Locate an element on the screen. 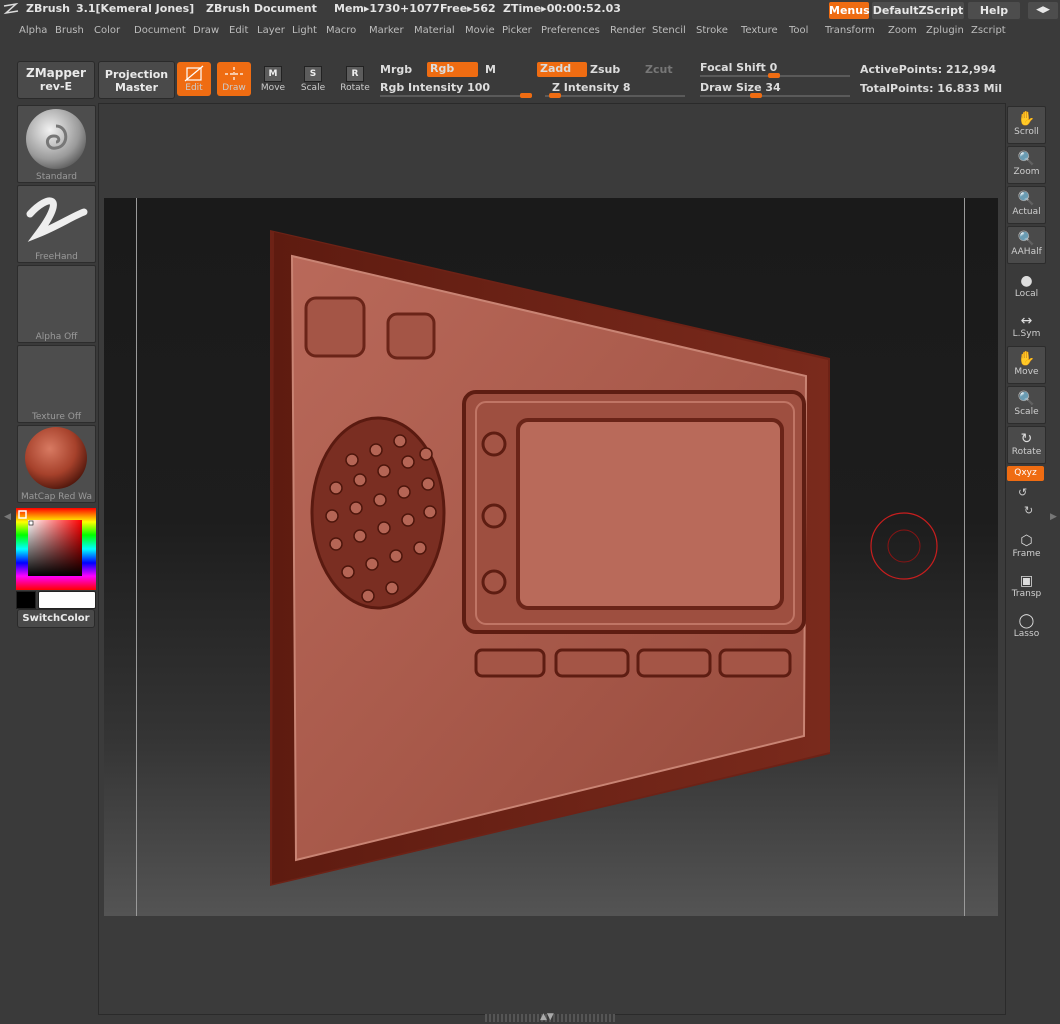 The width and height of the screenshot is (1060, 1024). window-controls: ◀▶ is located at coordinates (1043, 10).